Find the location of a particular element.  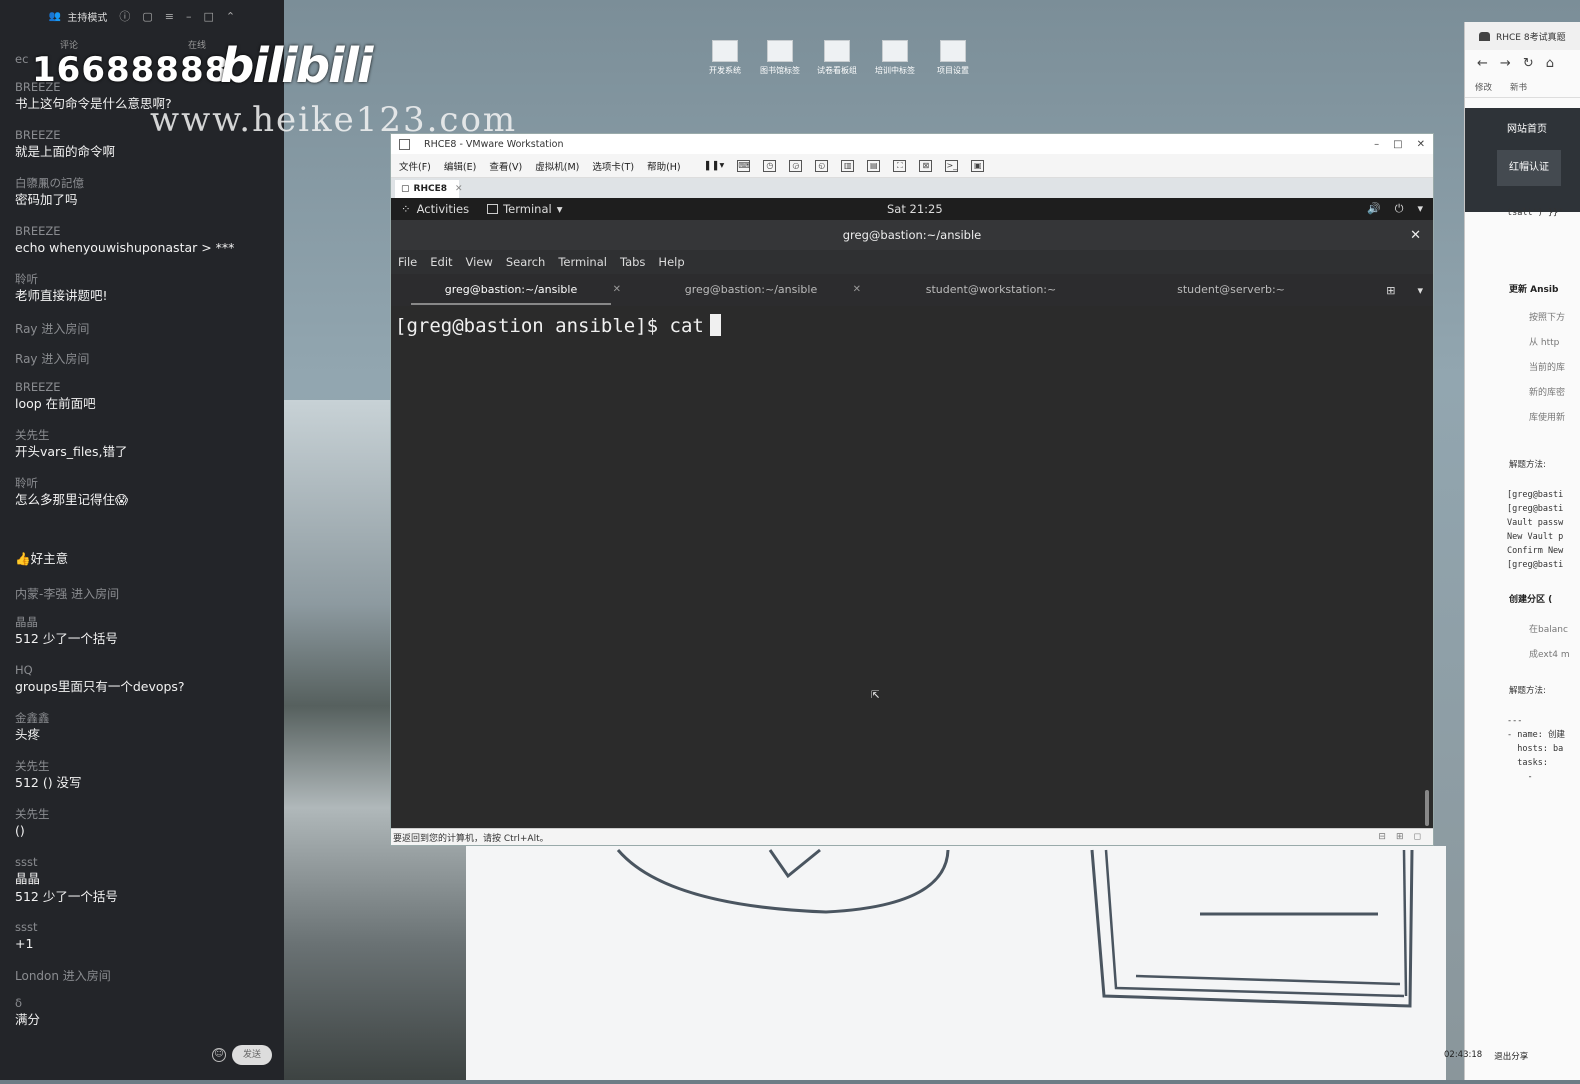

unity-icon: ⊠ is located at coordinates (926, 165).